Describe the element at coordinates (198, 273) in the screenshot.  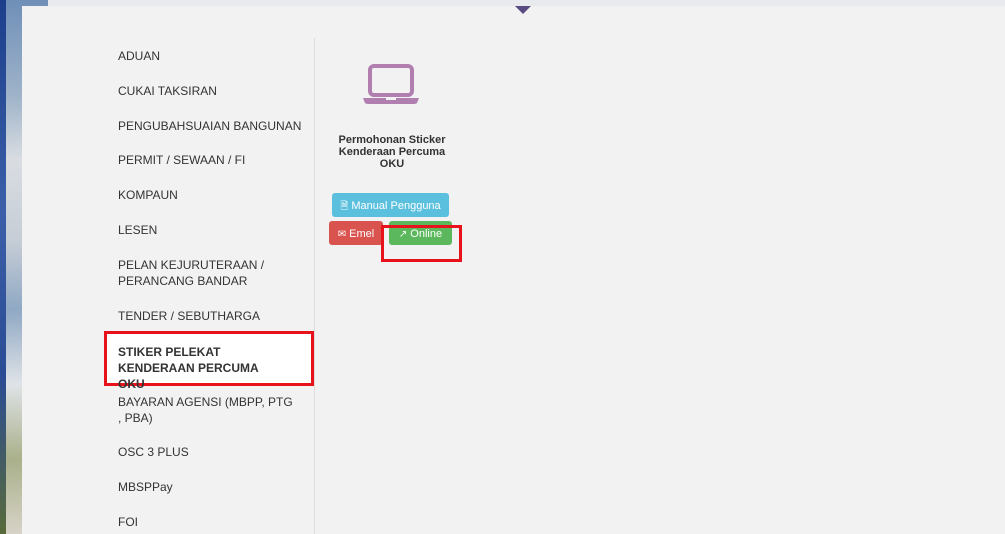
I see `menu-item-pelan-kejuruteraan: PELAN KEJURUTERAAN / PERANCANG BANDAR` at that location.